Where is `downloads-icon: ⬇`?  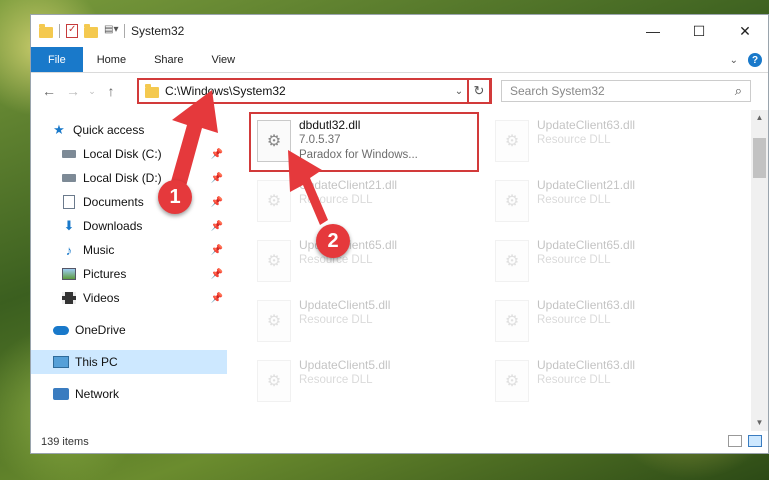
downloads-icon: ⬇ is located at coordinates (69, 225).